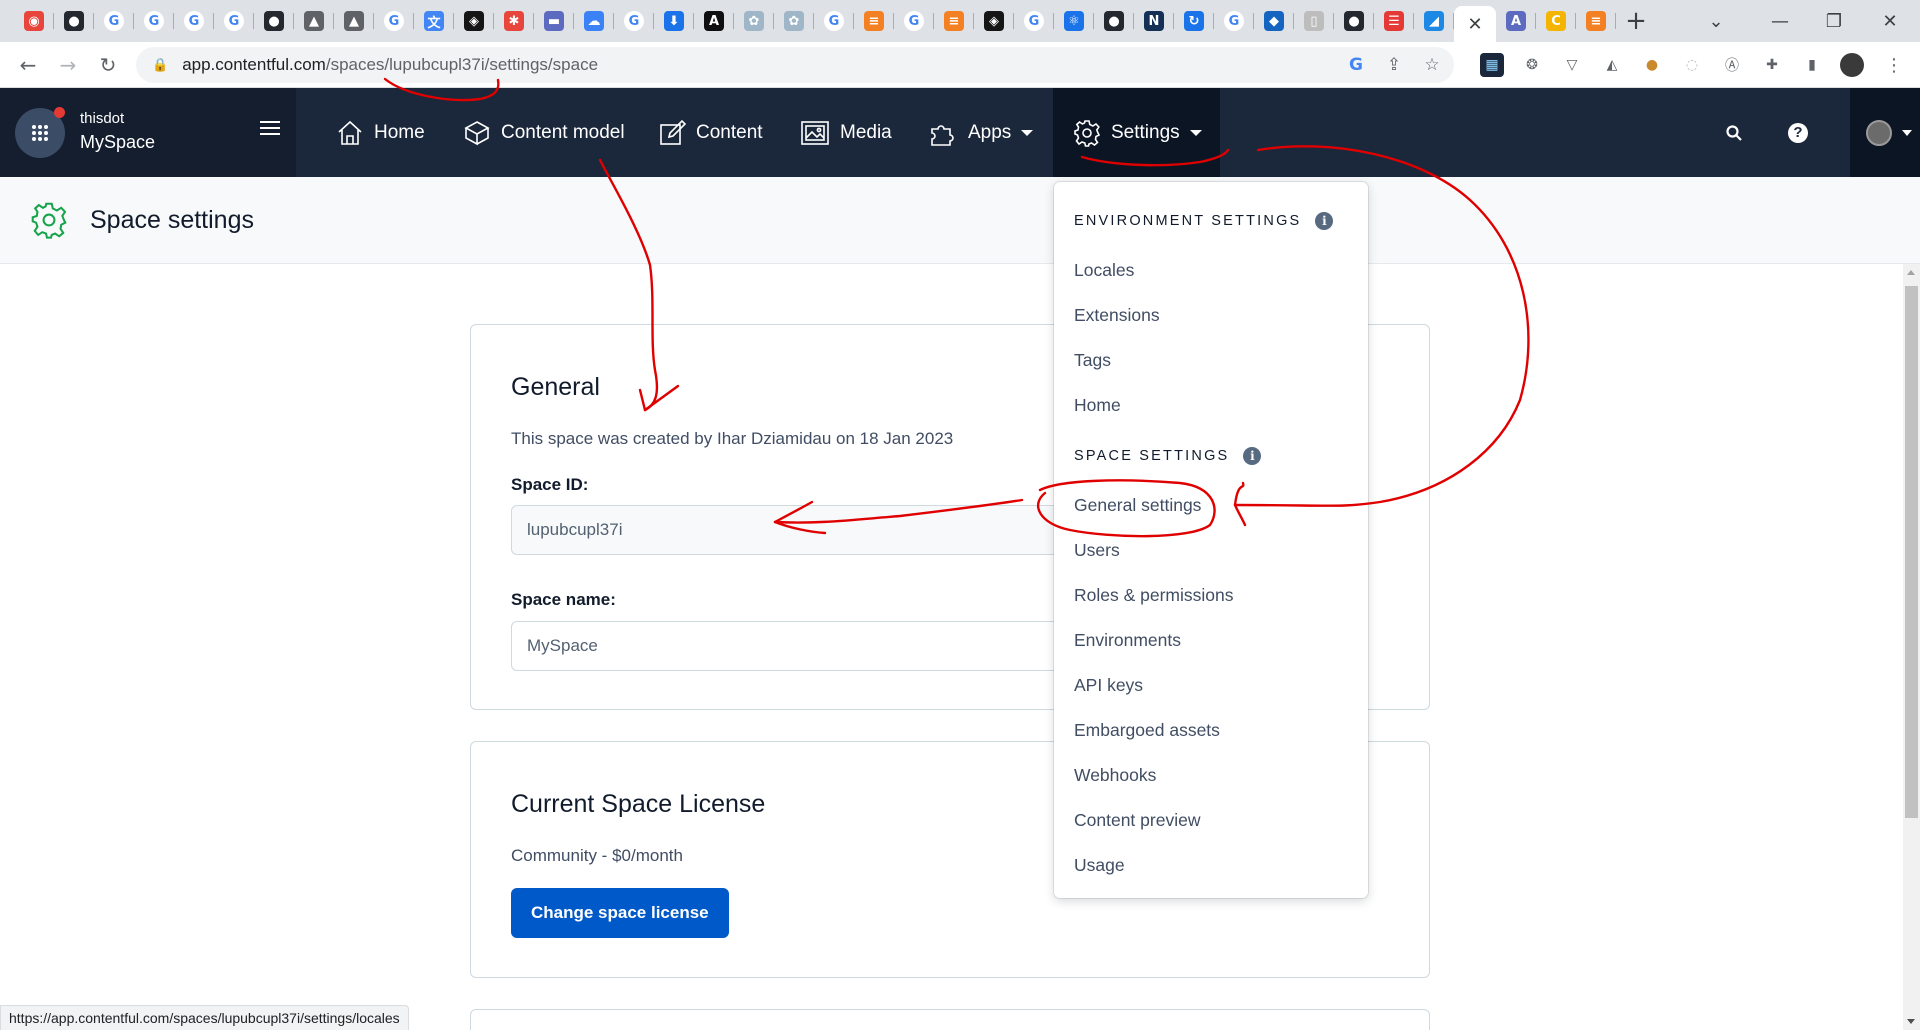  Describe the element at coordinates (1812, 65) in the screenshot. I see `side-panel-icon: ▮` at that location.